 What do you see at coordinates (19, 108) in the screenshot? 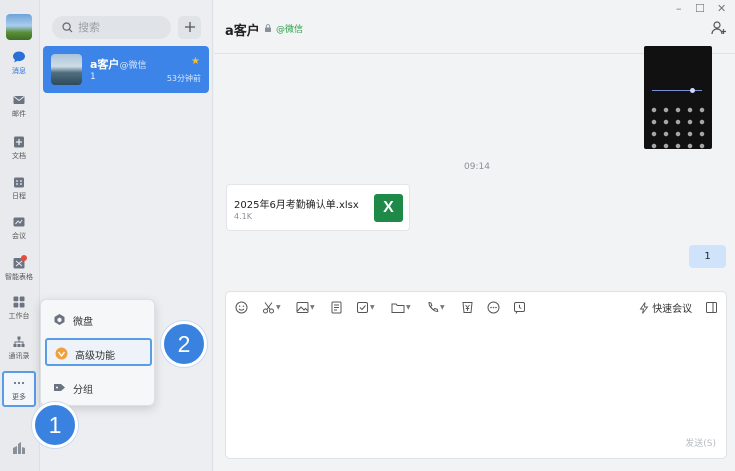
I see `rail-item-mail: 邮件` at bounding box center [19, 108].